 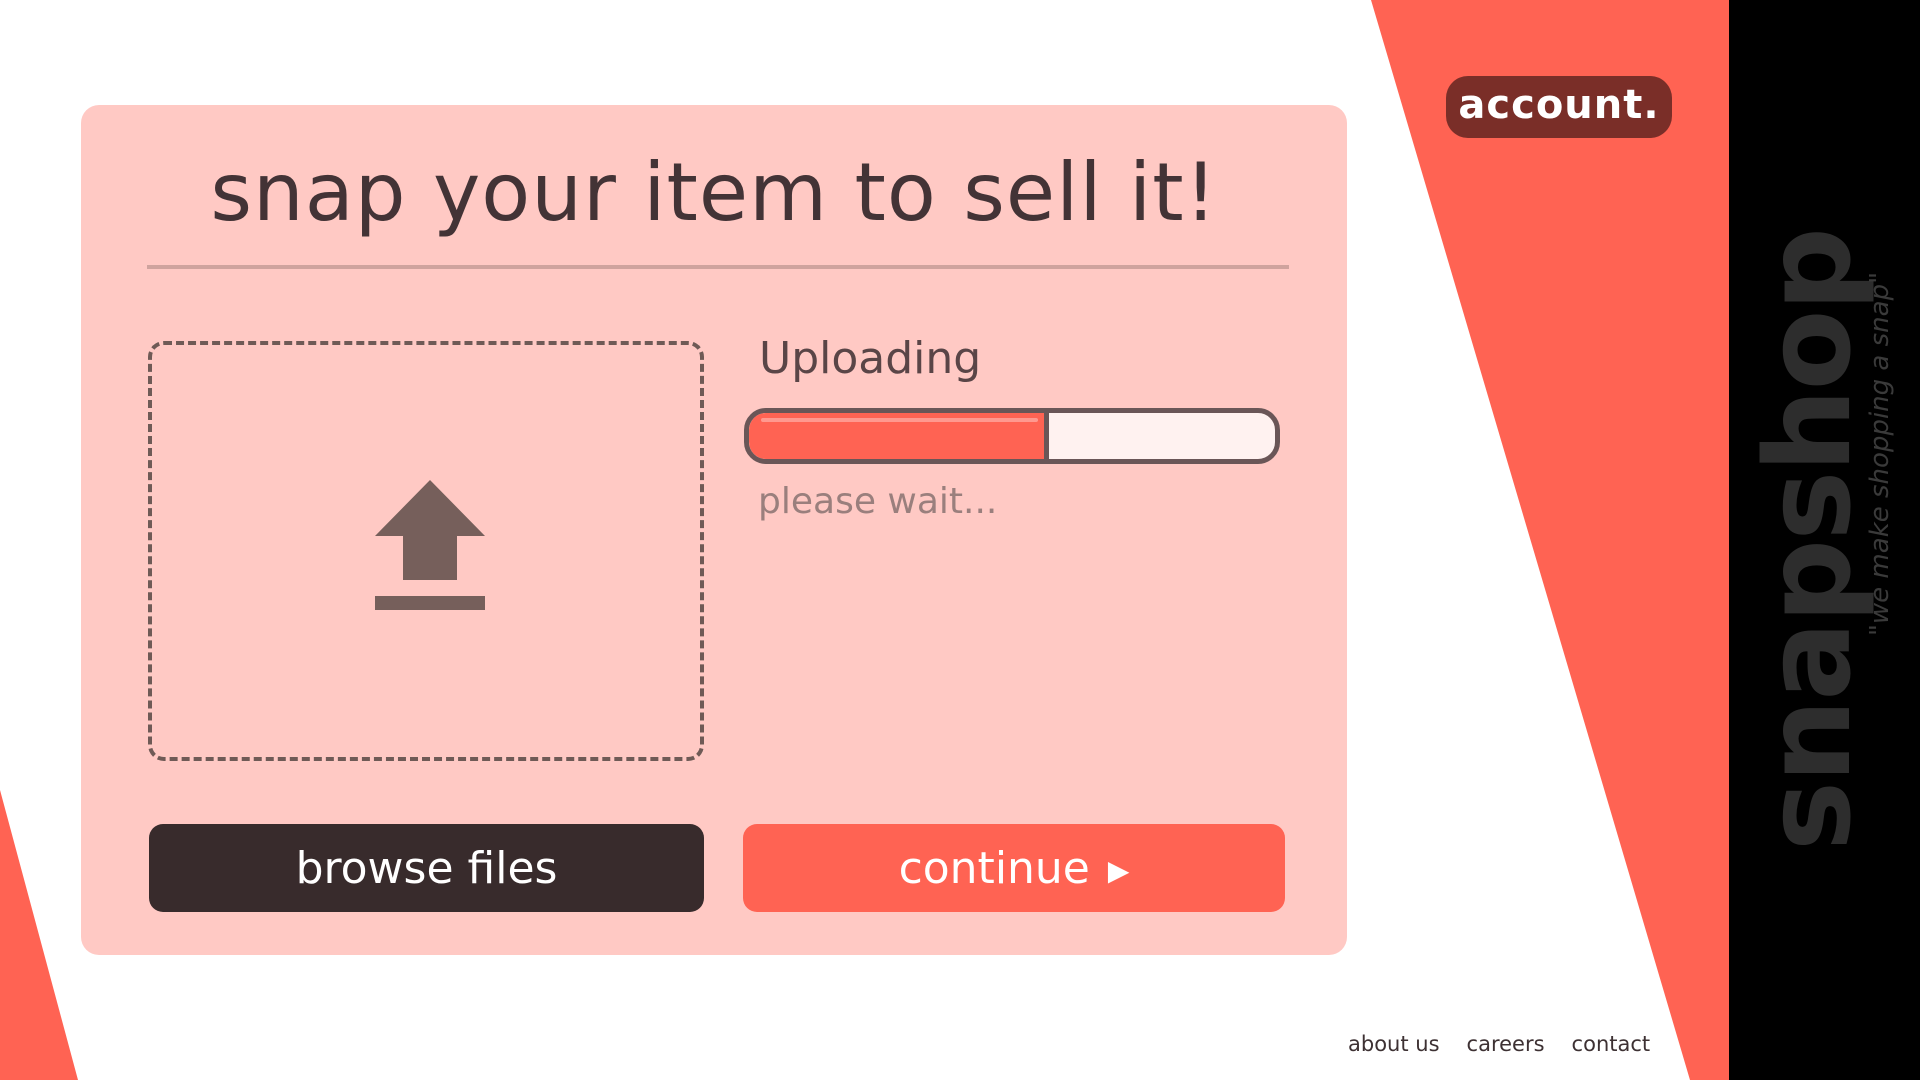 I want to click on left-coral-corner, so click(x=39, y=935).